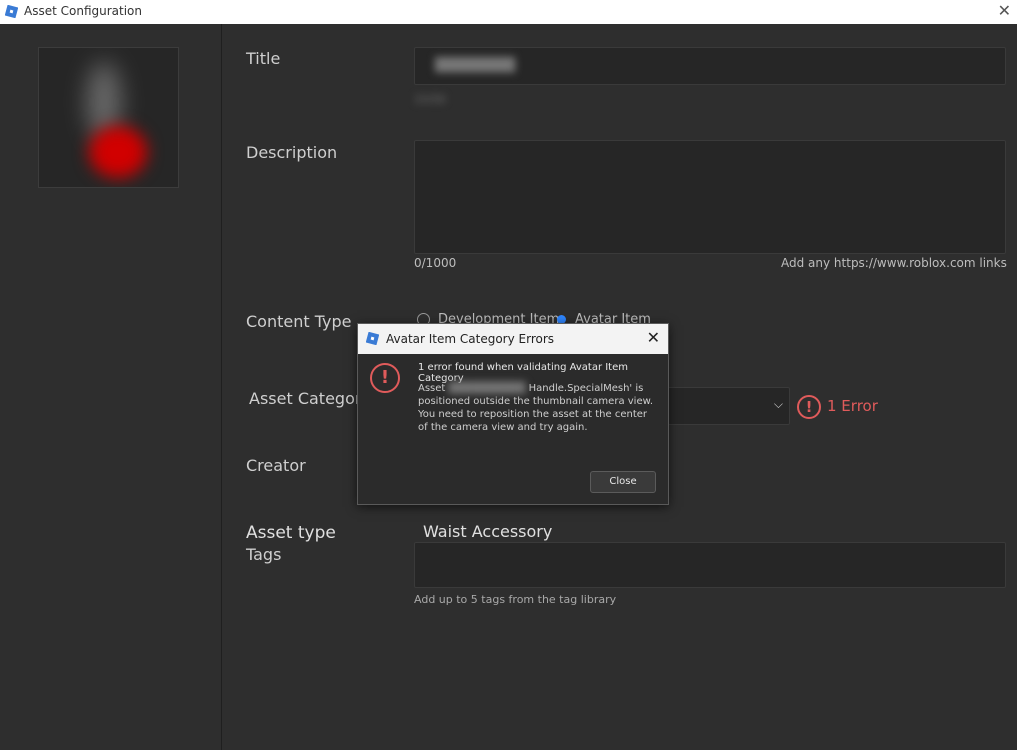  What do you see at coordinates (435, 263) in the screenshot?
I see `description-char-counter: 0/1000` at bounding box center [435, 263].